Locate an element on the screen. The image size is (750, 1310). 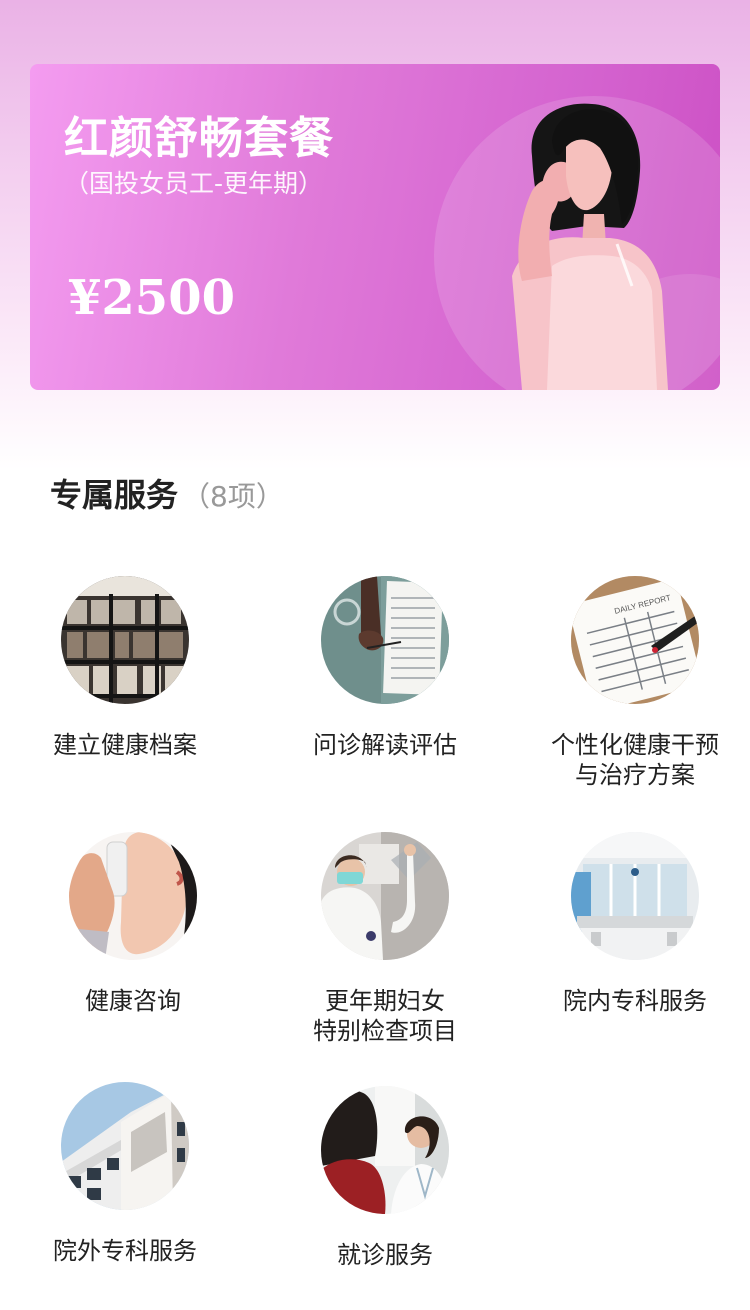
section-title: 专属服务 （8项） is located at coordinates (167, 493).